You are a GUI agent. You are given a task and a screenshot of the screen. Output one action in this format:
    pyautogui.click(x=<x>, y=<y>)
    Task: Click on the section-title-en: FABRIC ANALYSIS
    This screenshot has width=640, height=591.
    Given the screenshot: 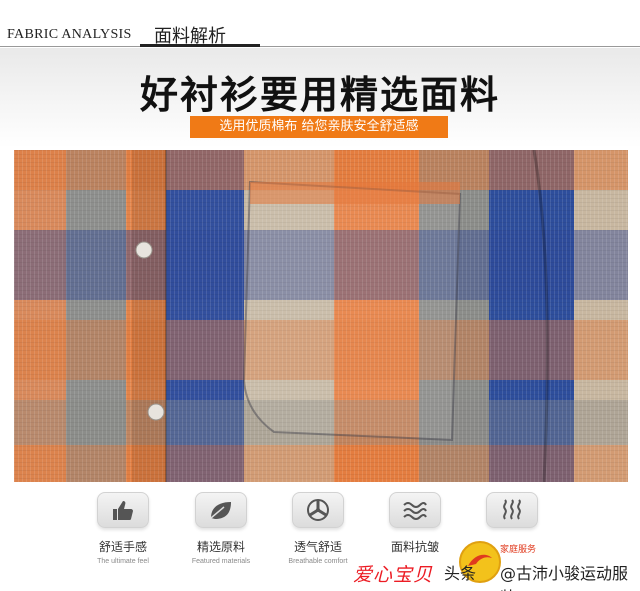 What is the action you would take?
    pyautogui.click(x=69, y=34)
    